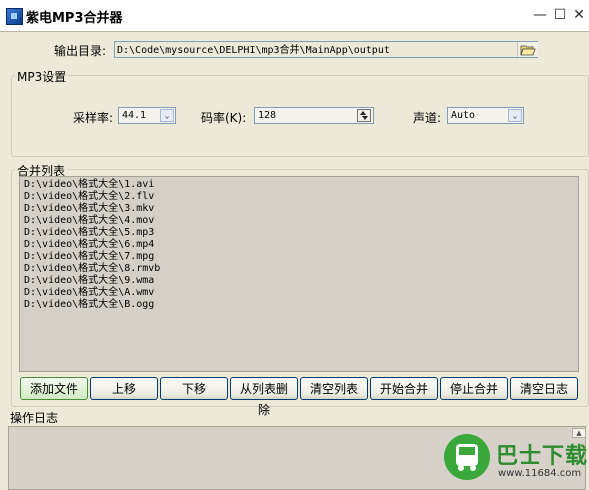 The image size is (589, 490). What do you see at coordinates (42, 76) in the screenshot?
I see `mp3-settings-title: MP3设置` at bounding box center [42, 76].